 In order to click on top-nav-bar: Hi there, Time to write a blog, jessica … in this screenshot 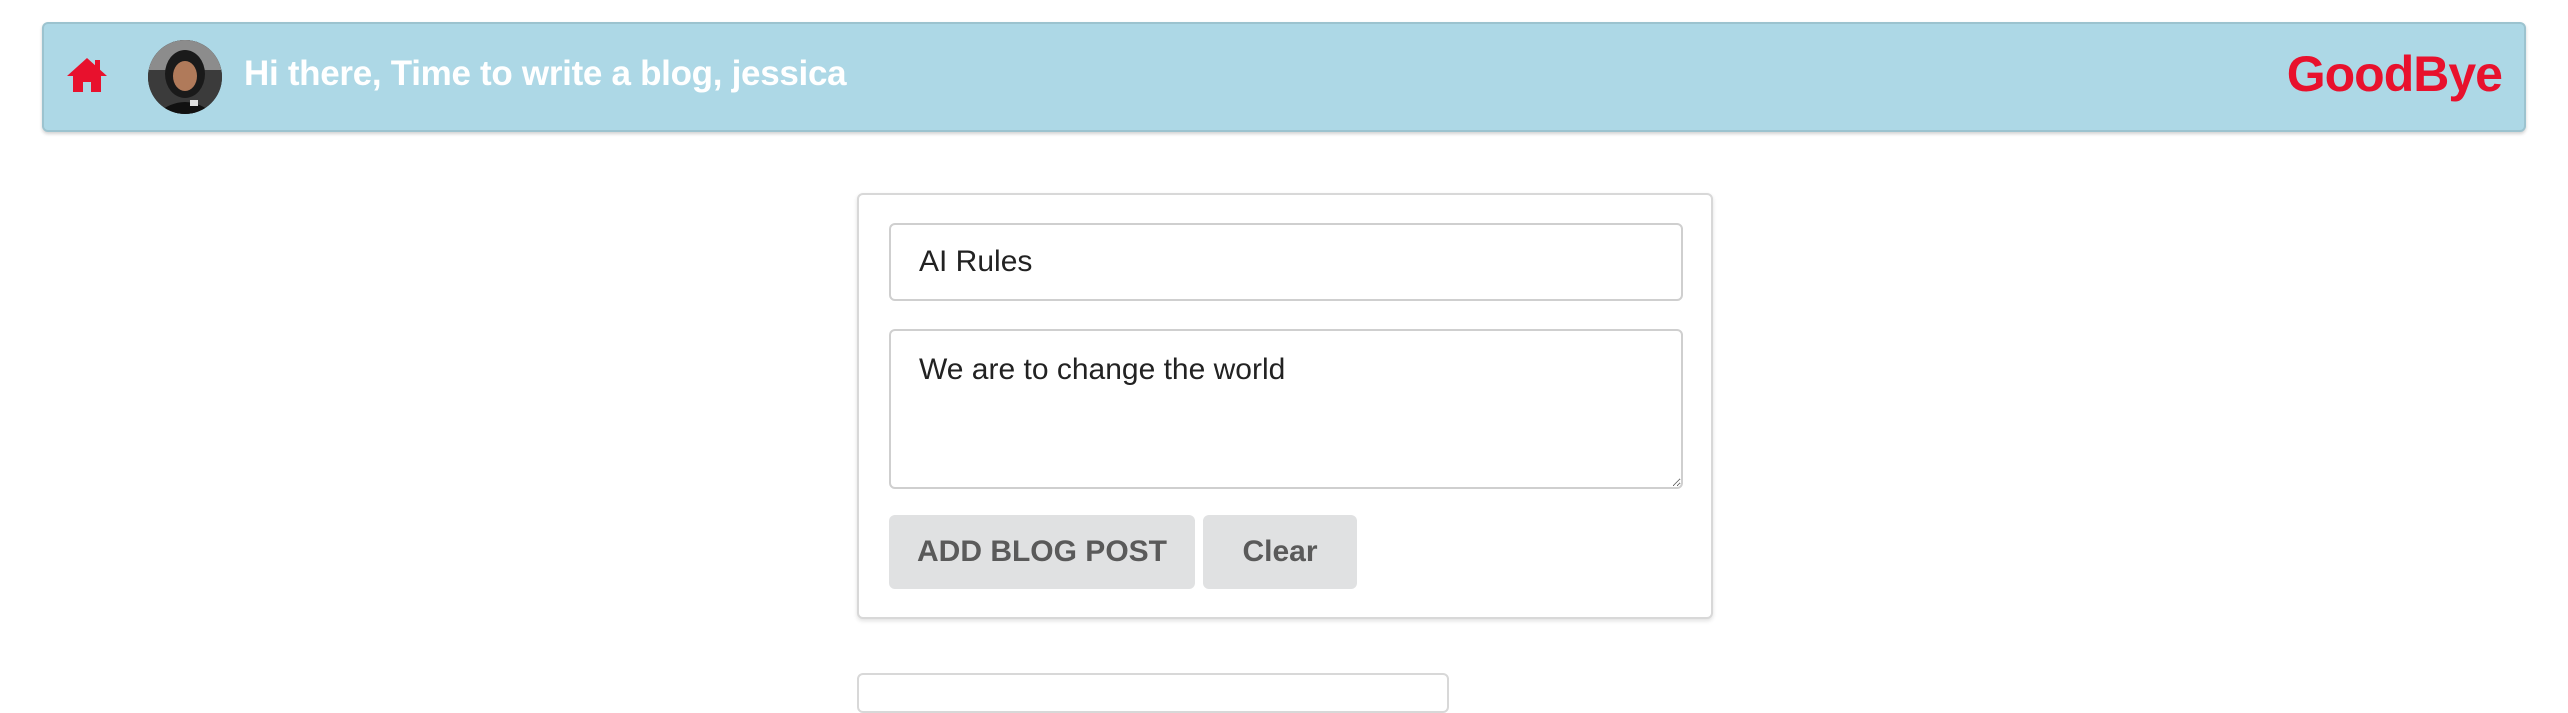, I will do `click(1284, 77)`.